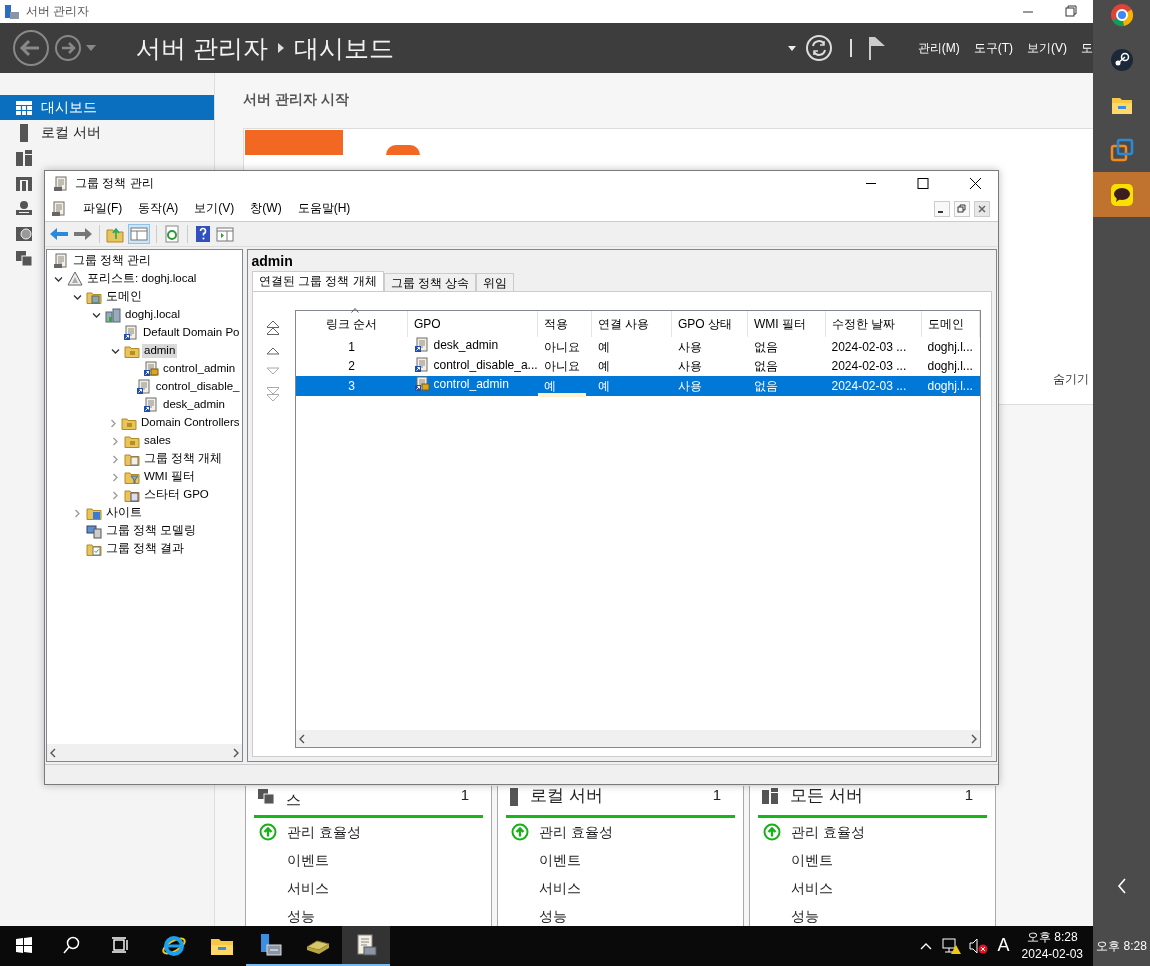 The height and width of the screenshot is (966, 1150). I want to click on input-mode-indicator: A, so click(1003, 946).